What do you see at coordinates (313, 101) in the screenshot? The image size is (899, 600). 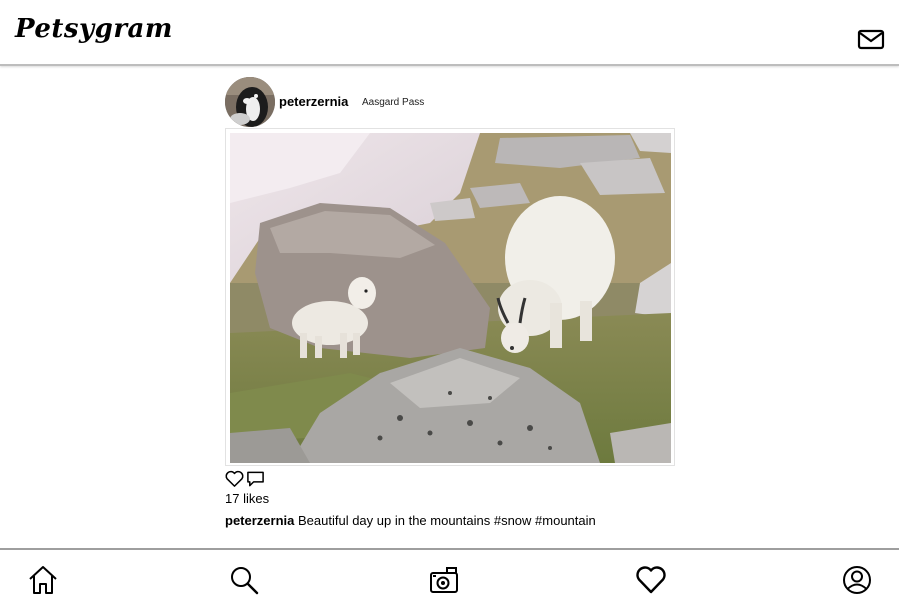 I see `post-username: peterzernia` at bounding box center [313, 101].